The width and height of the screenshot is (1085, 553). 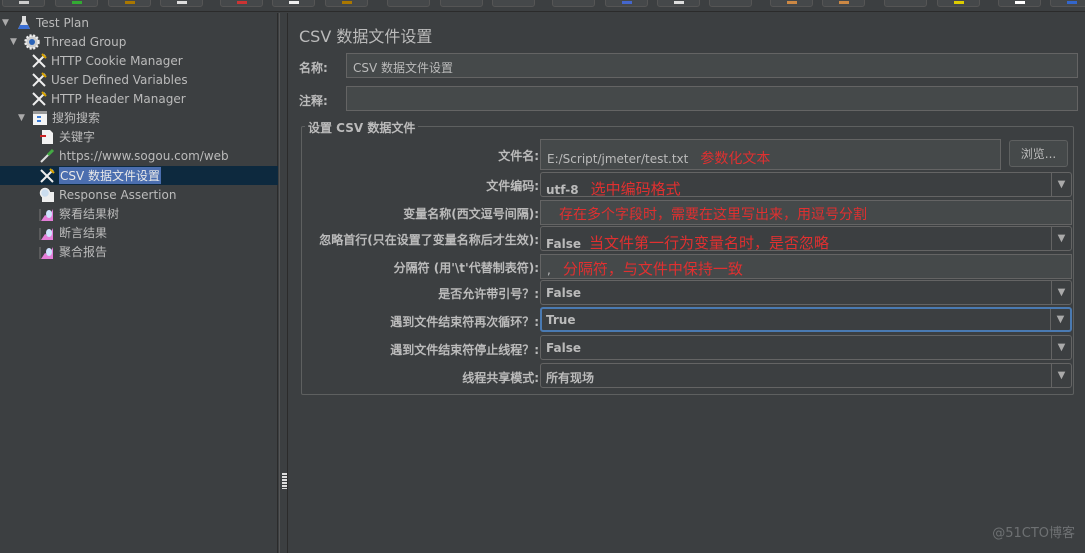 I want to click on annotation-text: 当文件第一行为变量名时，是否忽略, so click(x=709, y=243).